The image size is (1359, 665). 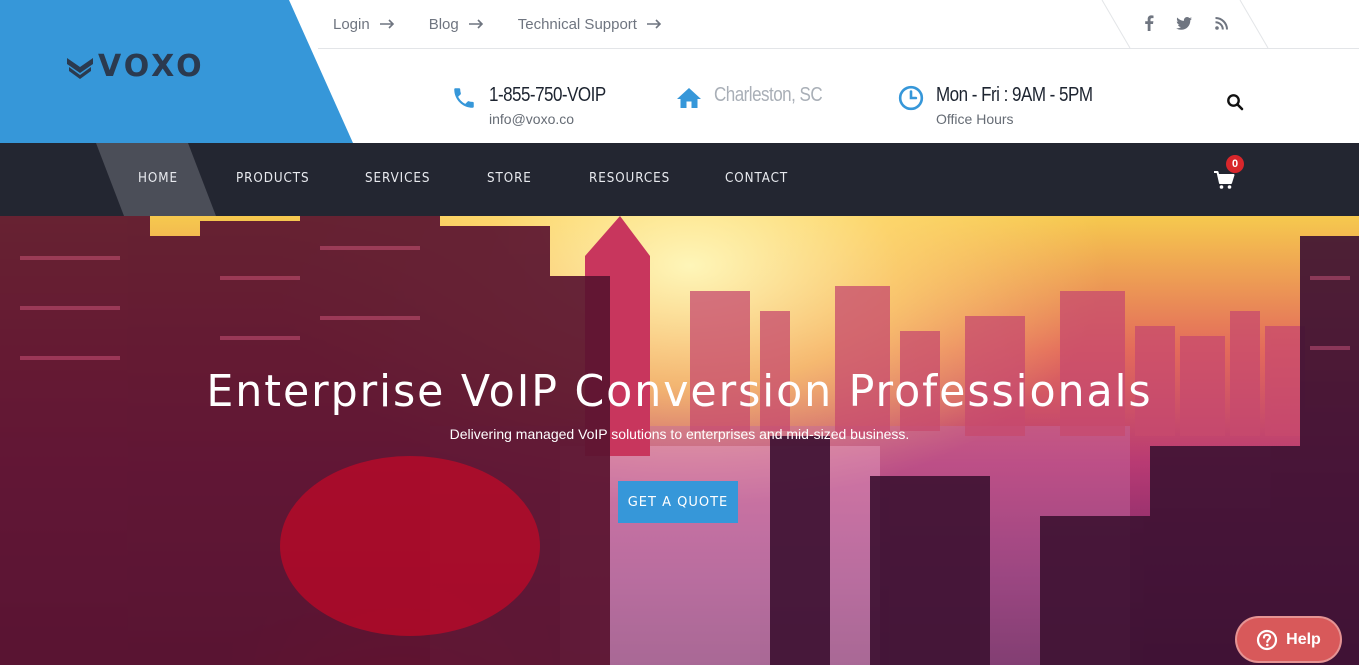 I want to click on cart-icon, so click(x=1224, y=180).